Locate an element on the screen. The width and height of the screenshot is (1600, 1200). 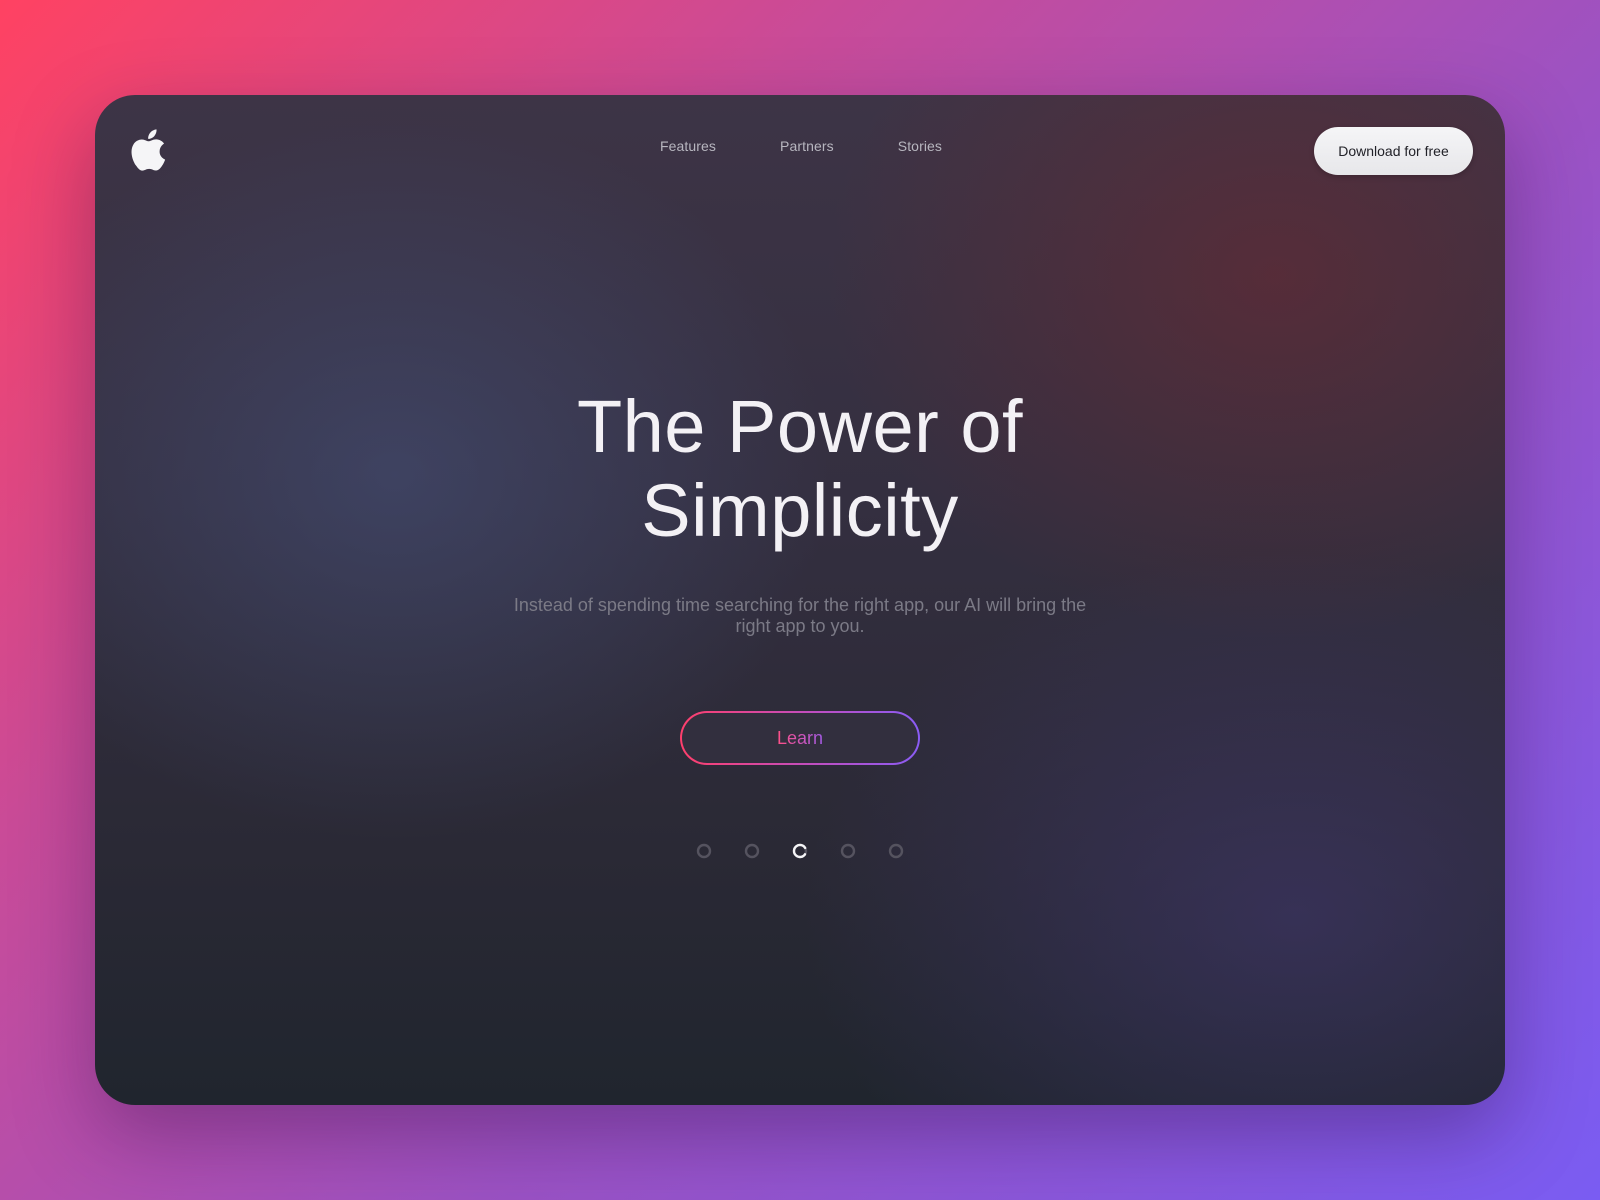
nav-link-features: Features is located at coordinates (688, 146).